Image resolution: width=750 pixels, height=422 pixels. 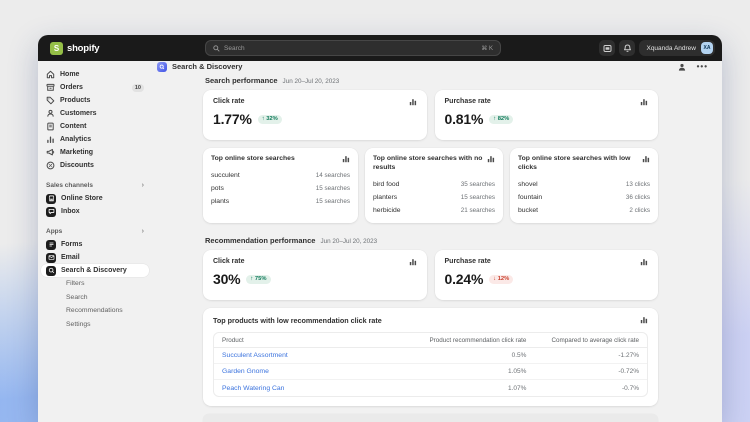 What do you see at coordinates (95, 113) in the screenshot?
I see `sidebar-item-customers: Customers` at bounding box center [95, 113].